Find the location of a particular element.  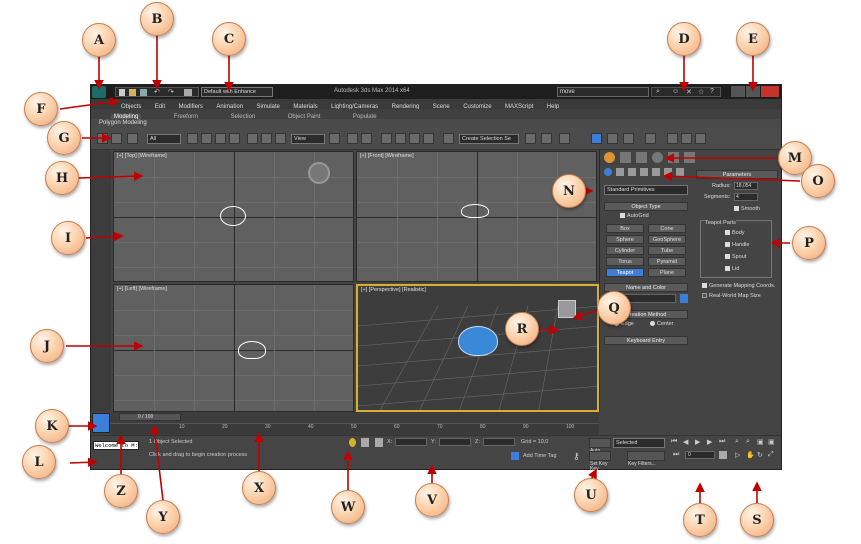

callout-i: I is located at coordinates (68, 238).